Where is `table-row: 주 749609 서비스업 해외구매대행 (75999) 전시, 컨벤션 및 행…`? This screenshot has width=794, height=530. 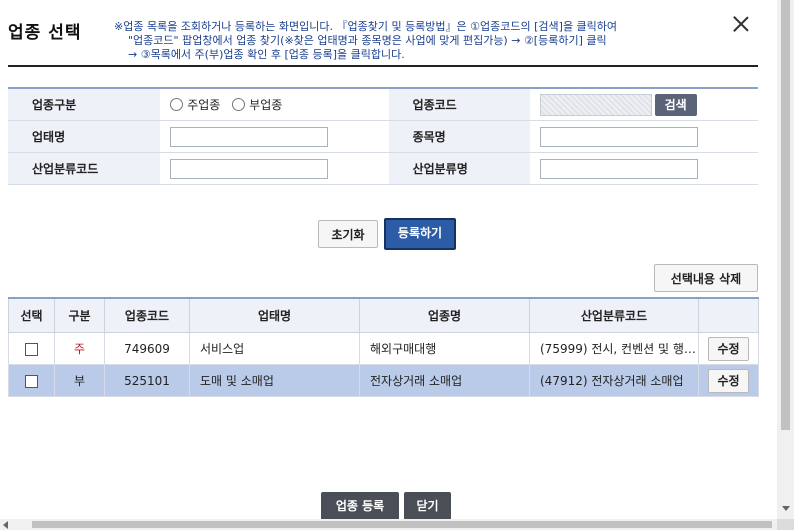
table-row: 주 749609 서비스업 해외구매대행 (75999) 전시, 컨벤션 및 행… is located at coordinates (383, 348).